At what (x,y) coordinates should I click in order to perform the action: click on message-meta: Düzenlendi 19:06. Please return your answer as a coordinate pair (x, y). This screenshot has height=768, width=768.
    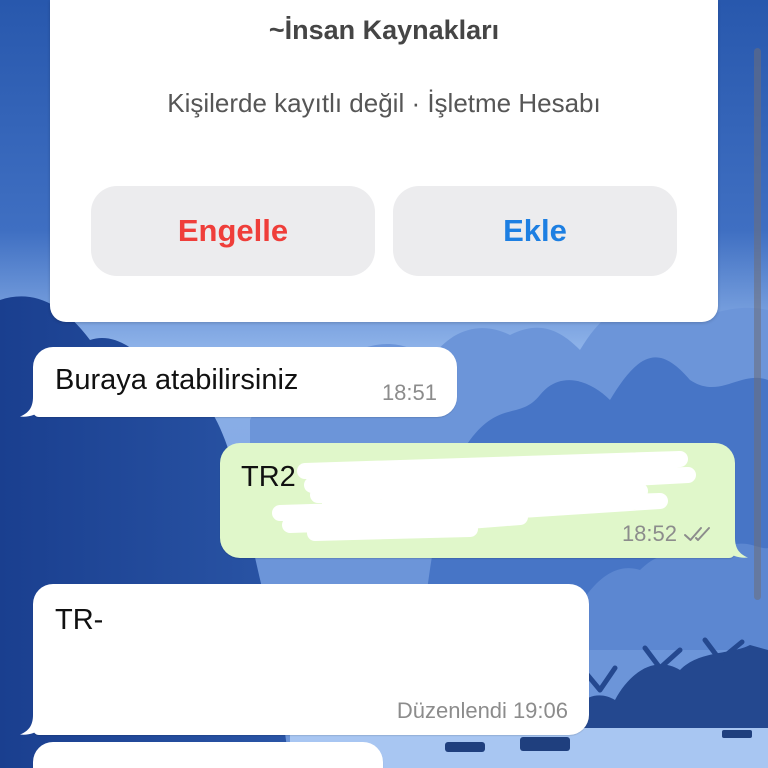
    Looking at the image, I should click on (482, 711).